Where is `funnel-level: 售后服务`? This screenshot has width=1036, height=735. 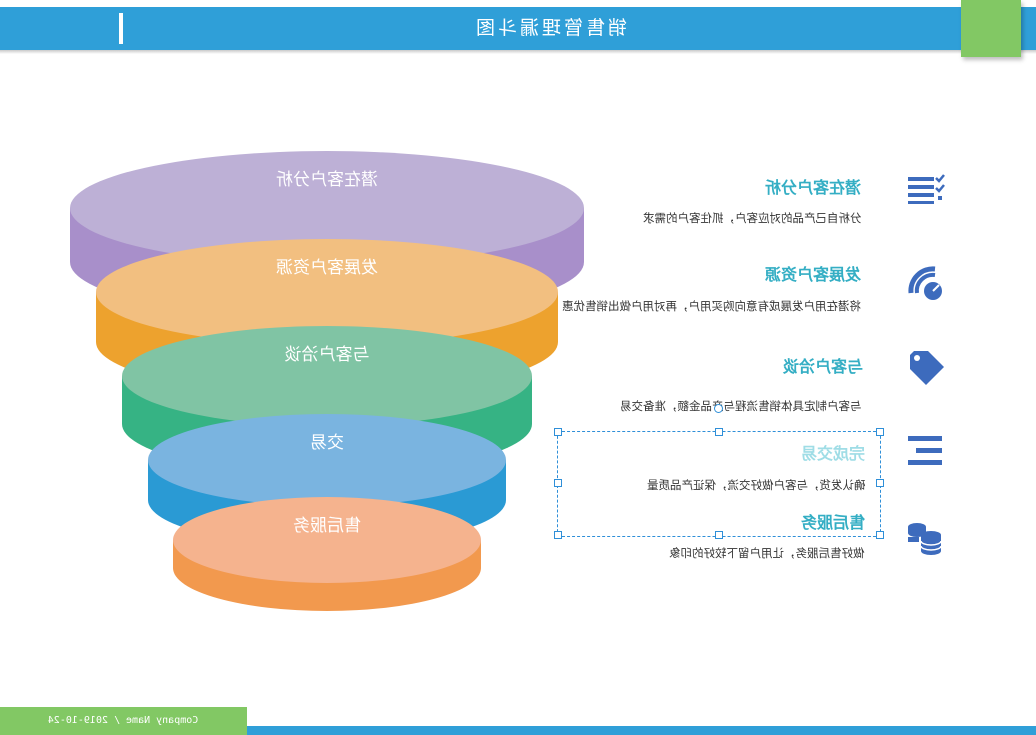 funnel-level: 售后服务 is located at coordinates (327, 554).